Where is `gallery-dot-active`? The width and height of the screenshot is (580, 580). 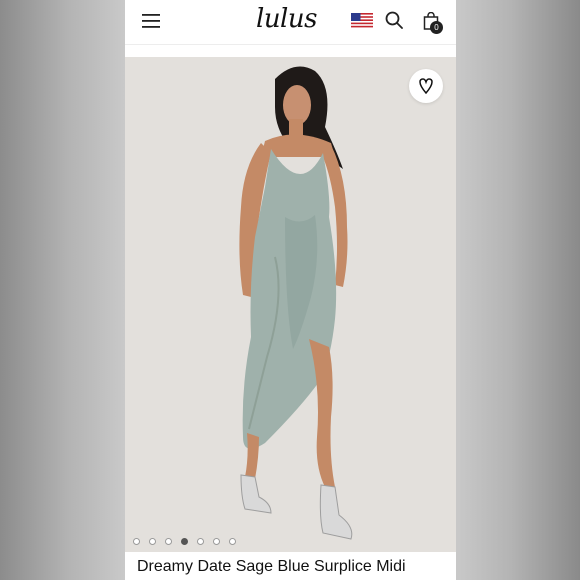 gallery-dot-active is located at coordinates (184, 541).